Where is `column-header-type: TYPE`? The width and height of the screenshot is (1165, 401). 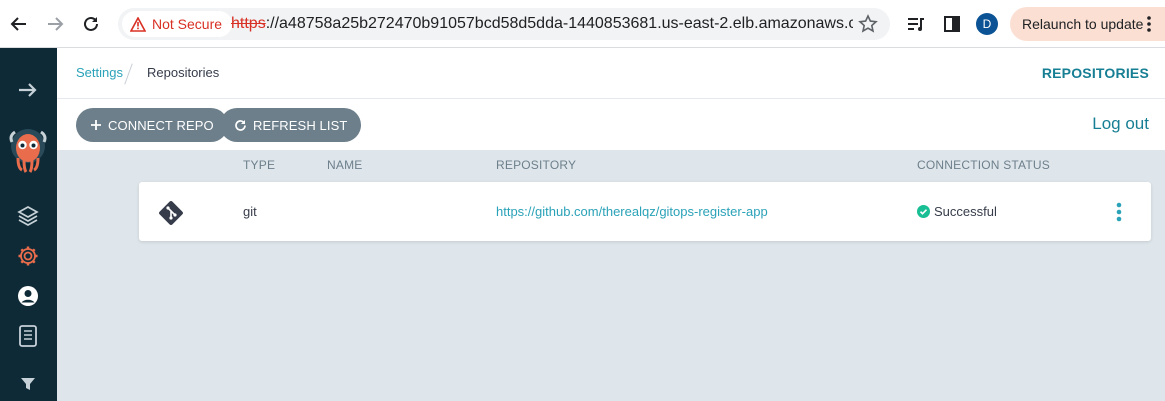
column-header-type: TYPE is located at coordinates (259, 165).